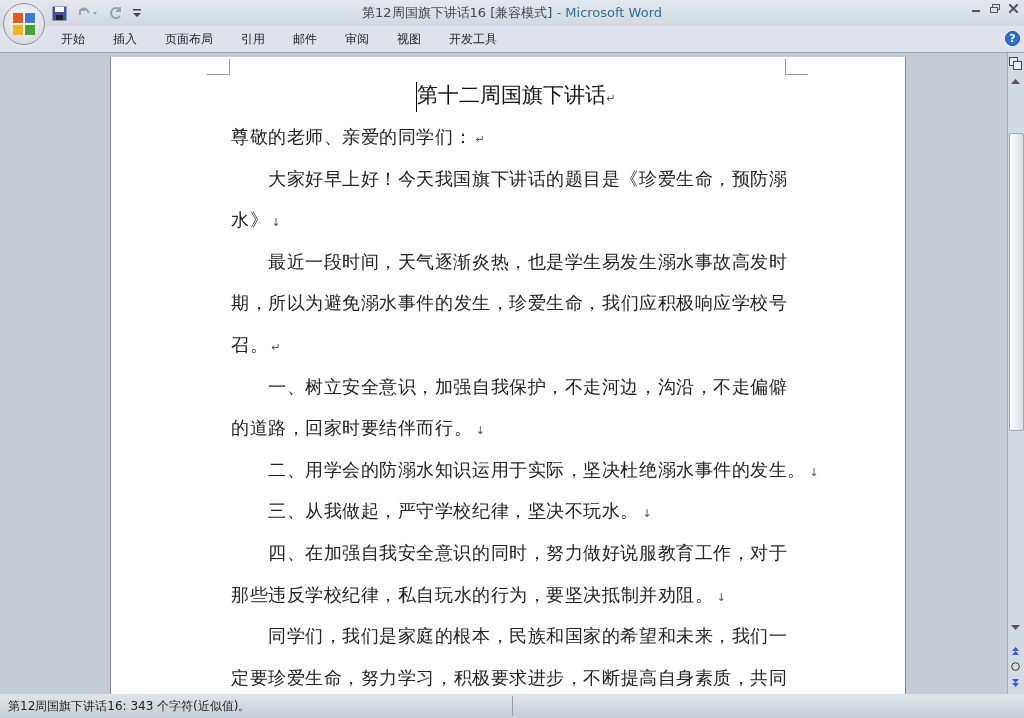 This screenshot has height=718, width=1024. Describe the element at coordinates (358, 136) in the screenshot. I see `body-text-line: 尊敬的老师、亲爱的同学们： ↵` at that location.